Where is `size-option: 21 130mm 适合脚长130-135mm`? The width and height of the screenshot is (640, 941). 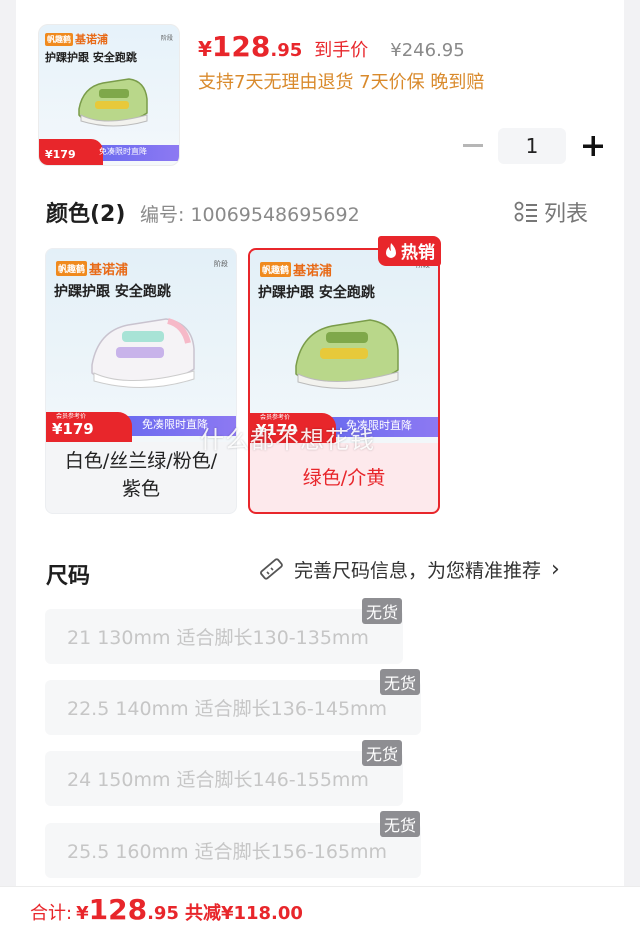 size-option: 21 130mm 适合脚长130-135mm is located at coordinates (224, 636).